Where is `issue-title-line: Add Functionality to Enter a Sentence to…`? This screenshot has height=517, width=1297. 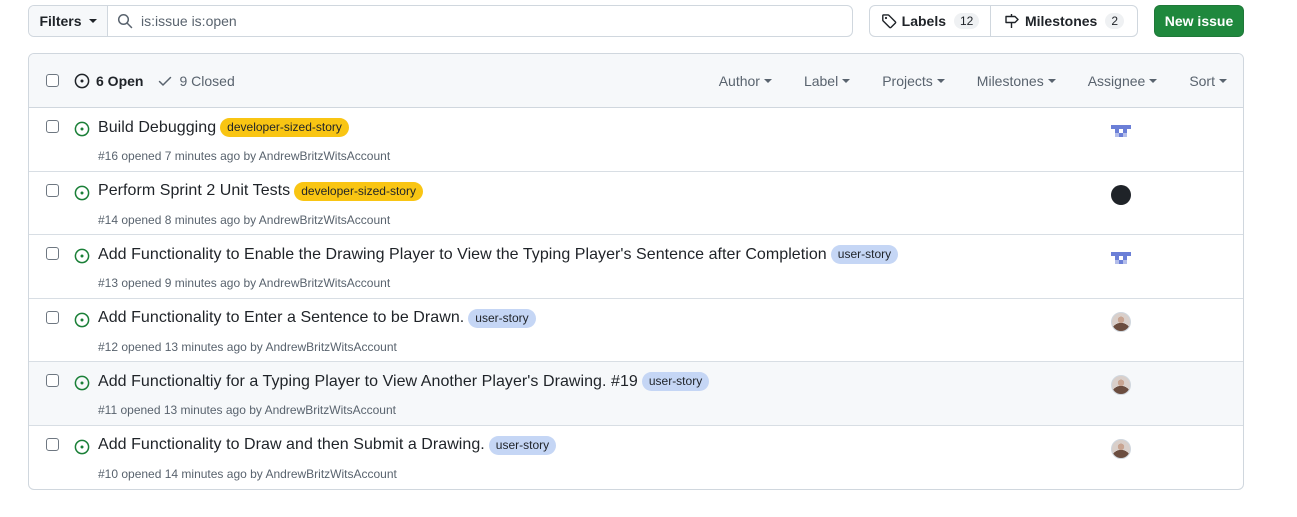
issue-title-line: Add Functionality to Enter a Sentence to… is located at coordinates (317, 318).